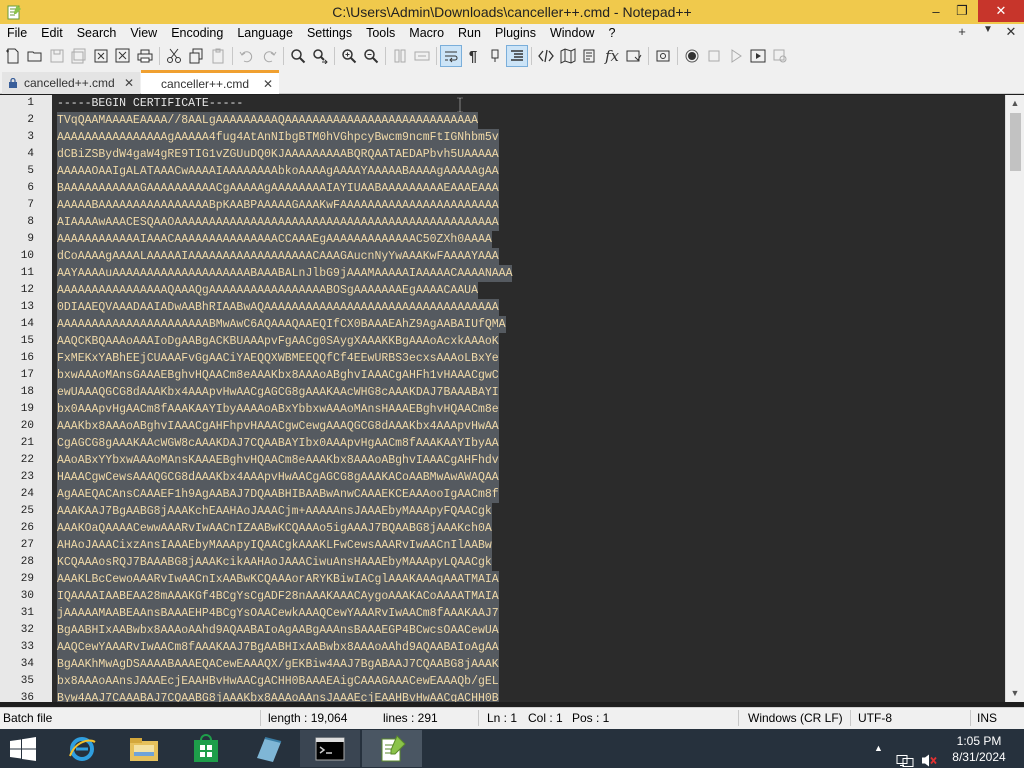  I want to click on scroll-up-arrow-icon: ▲, so click(1015, 103).